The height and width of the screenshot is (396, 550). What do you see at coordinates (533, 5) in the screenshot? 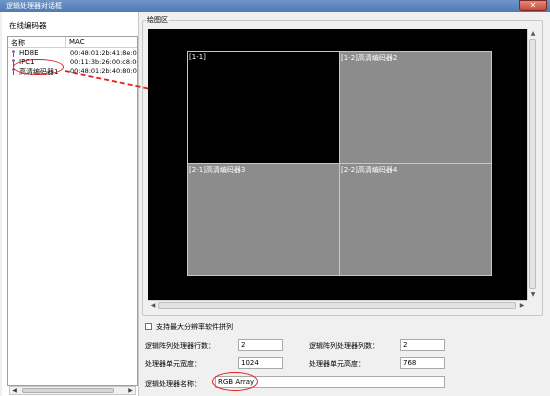
I see `close-button: ✕` at bounding box center [533, 5].